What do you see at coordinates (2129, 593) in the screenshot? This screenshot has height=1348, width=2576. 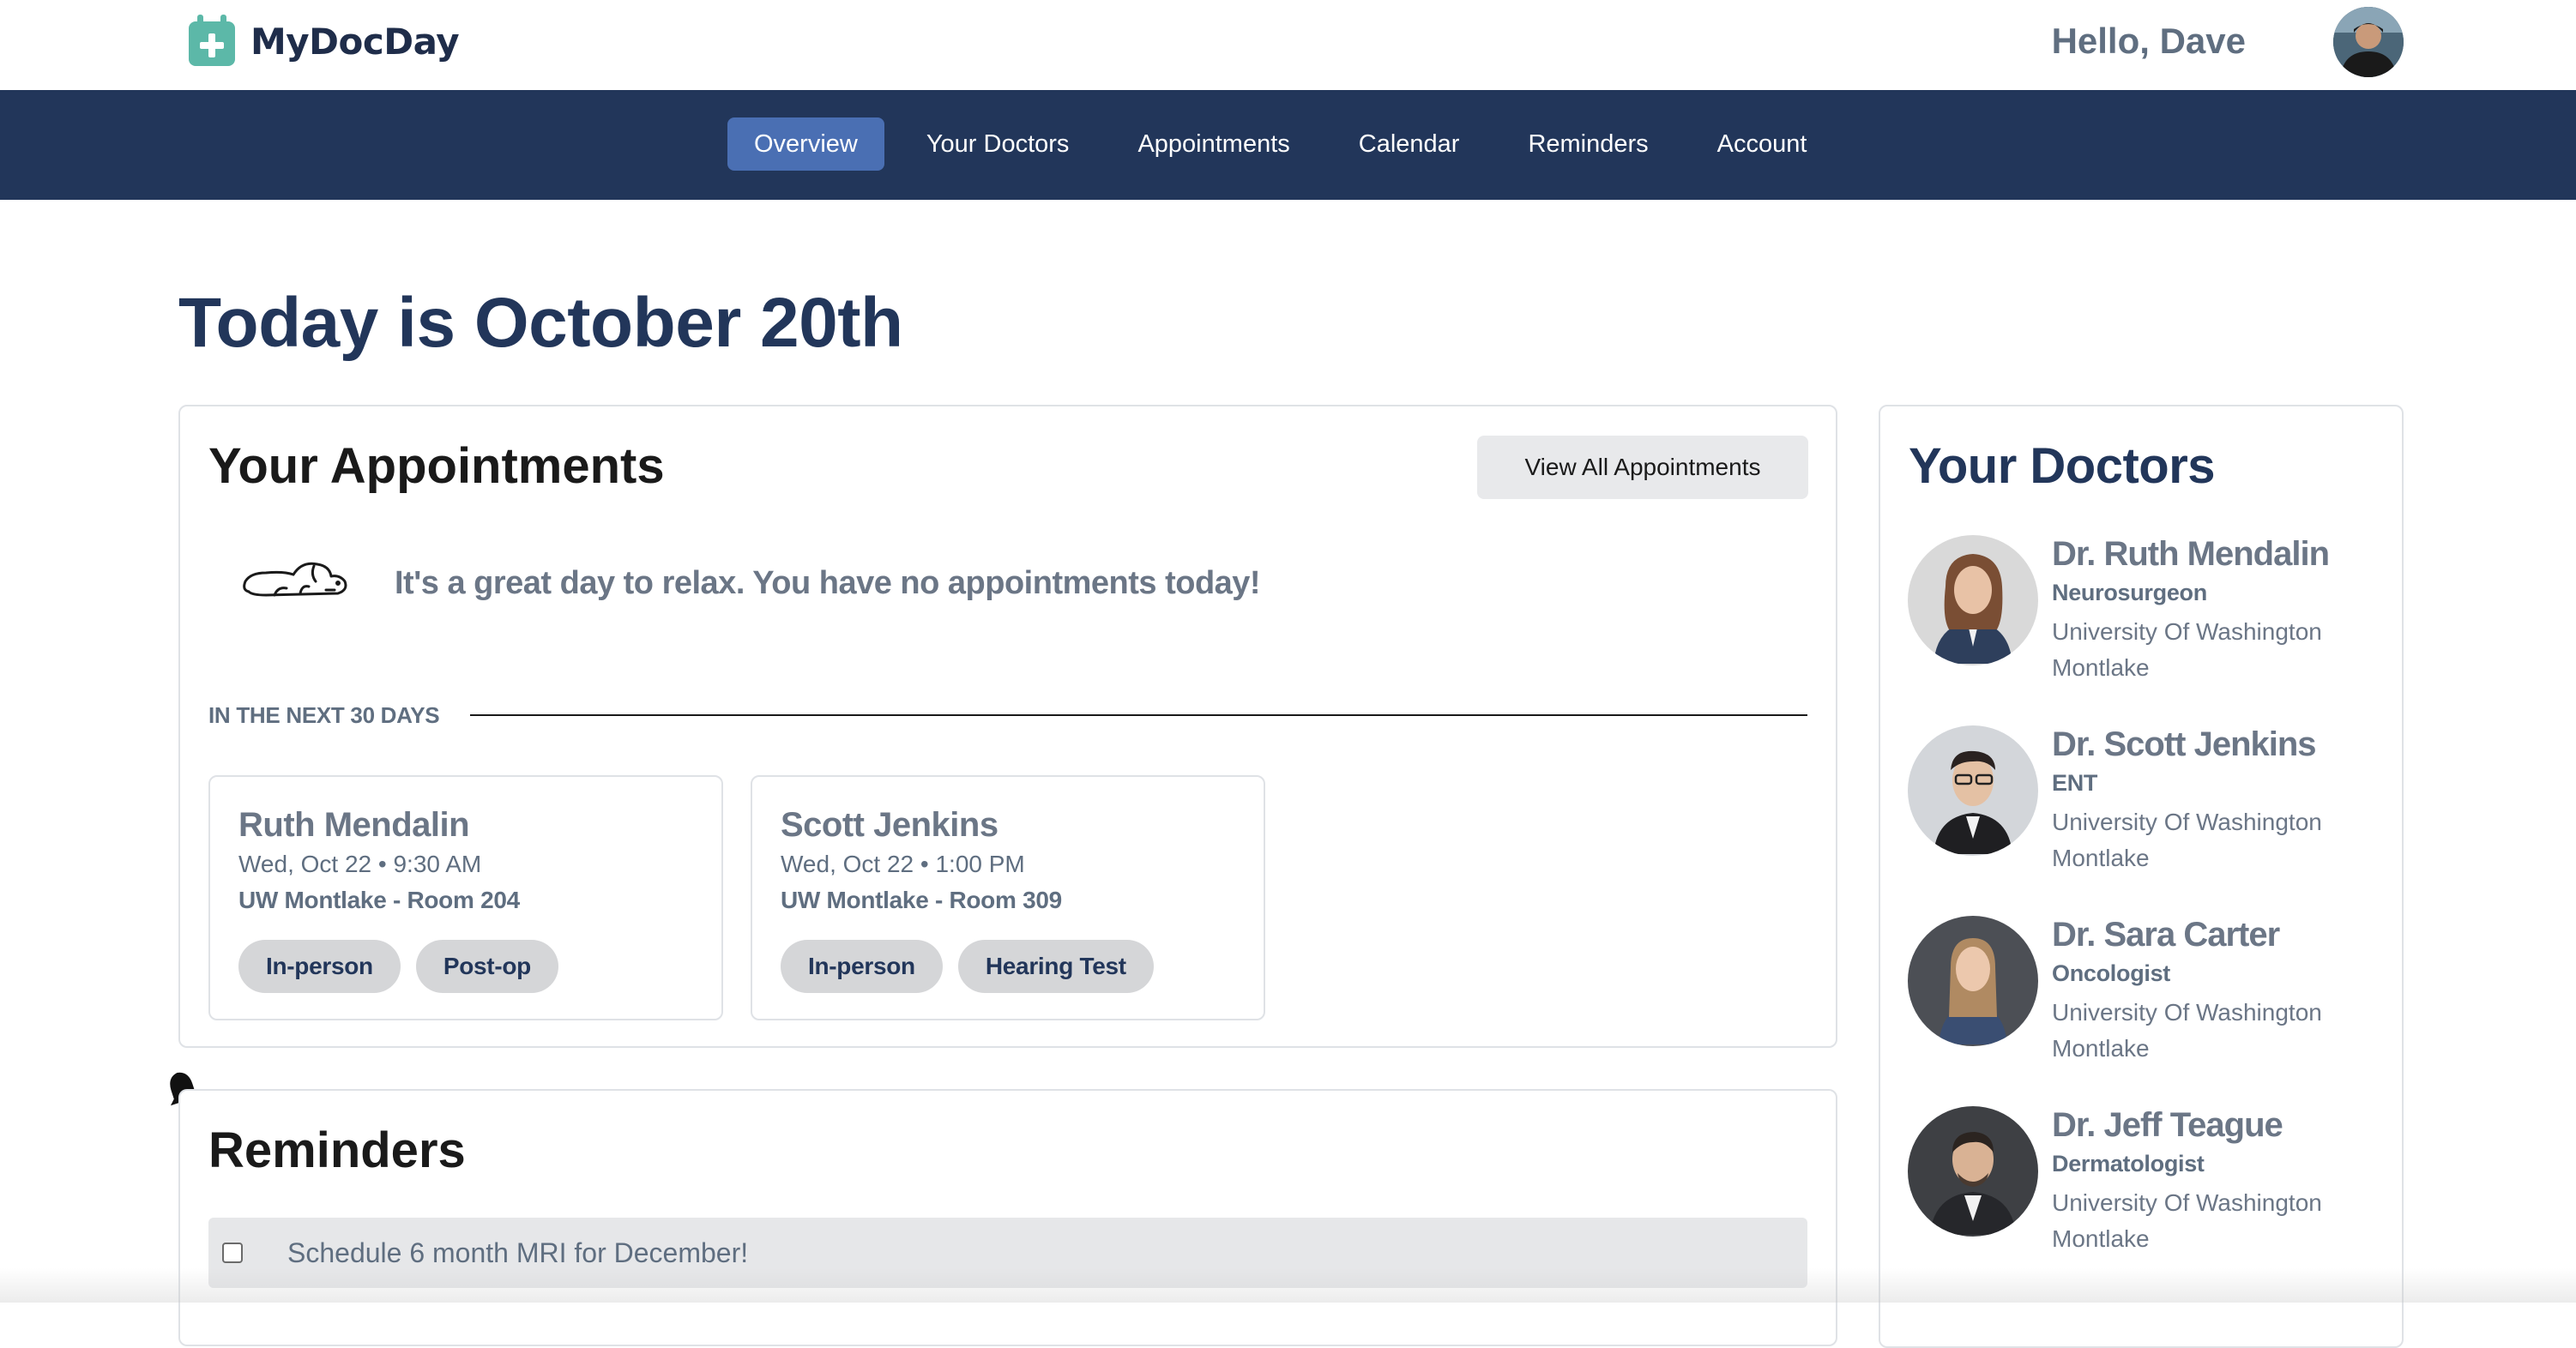 I see `doctor-specialty: Neurosurgeon` at bounding box center [2129, 593].